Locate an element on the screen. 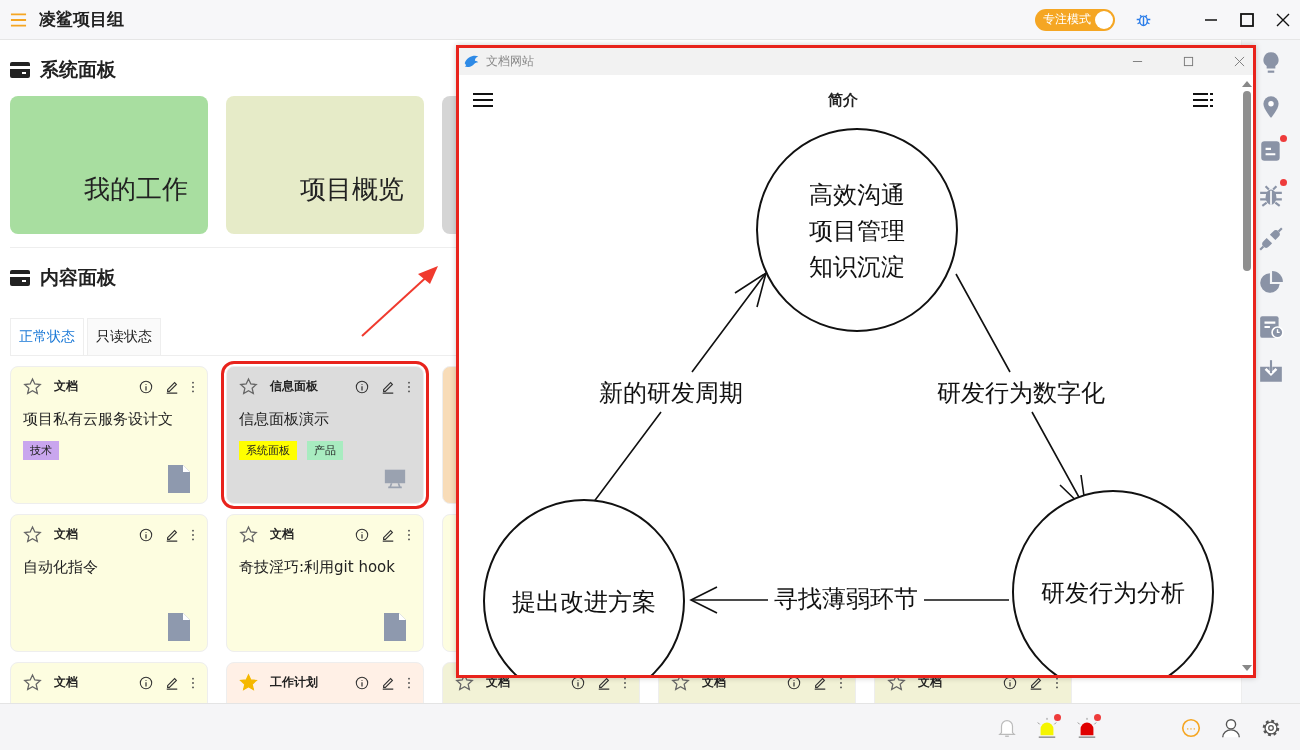 The image size is (1300, 750). tab: 只读状态 is located at coordinates (124, 336).